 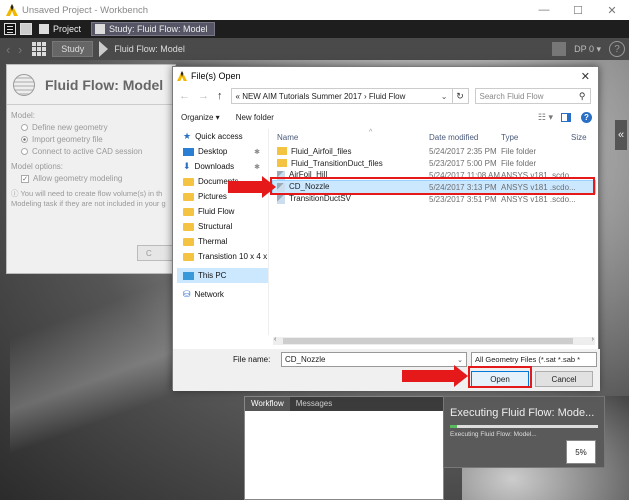 I want to click on progress-bar, so click(x=524, y=426).